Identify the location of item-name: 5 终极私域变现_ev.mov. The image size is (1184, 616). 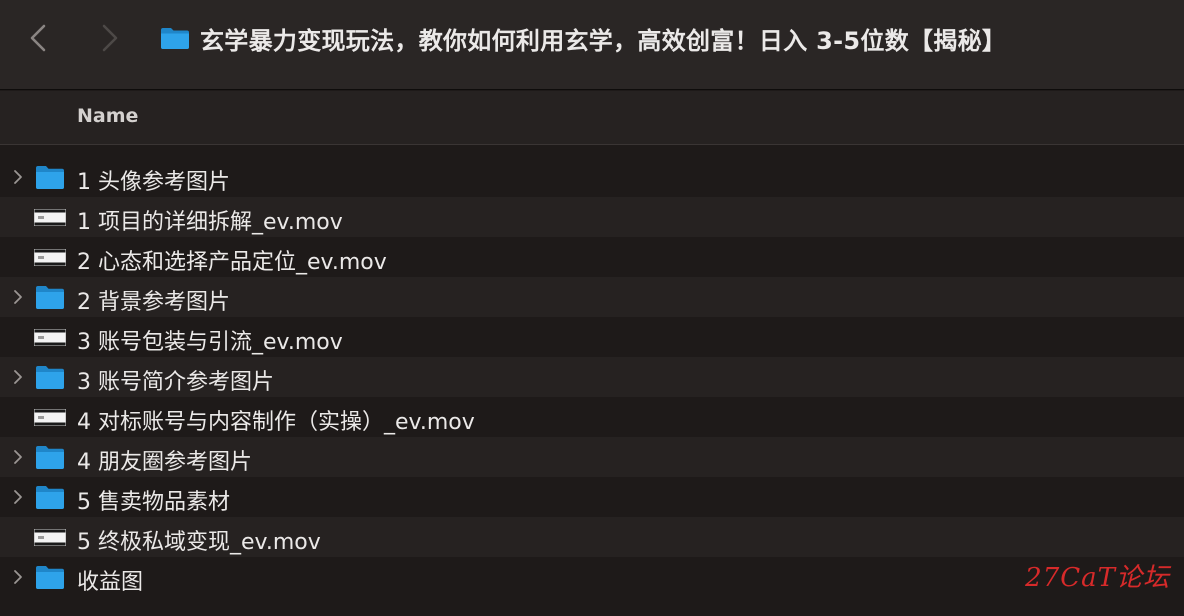
(199, 542).